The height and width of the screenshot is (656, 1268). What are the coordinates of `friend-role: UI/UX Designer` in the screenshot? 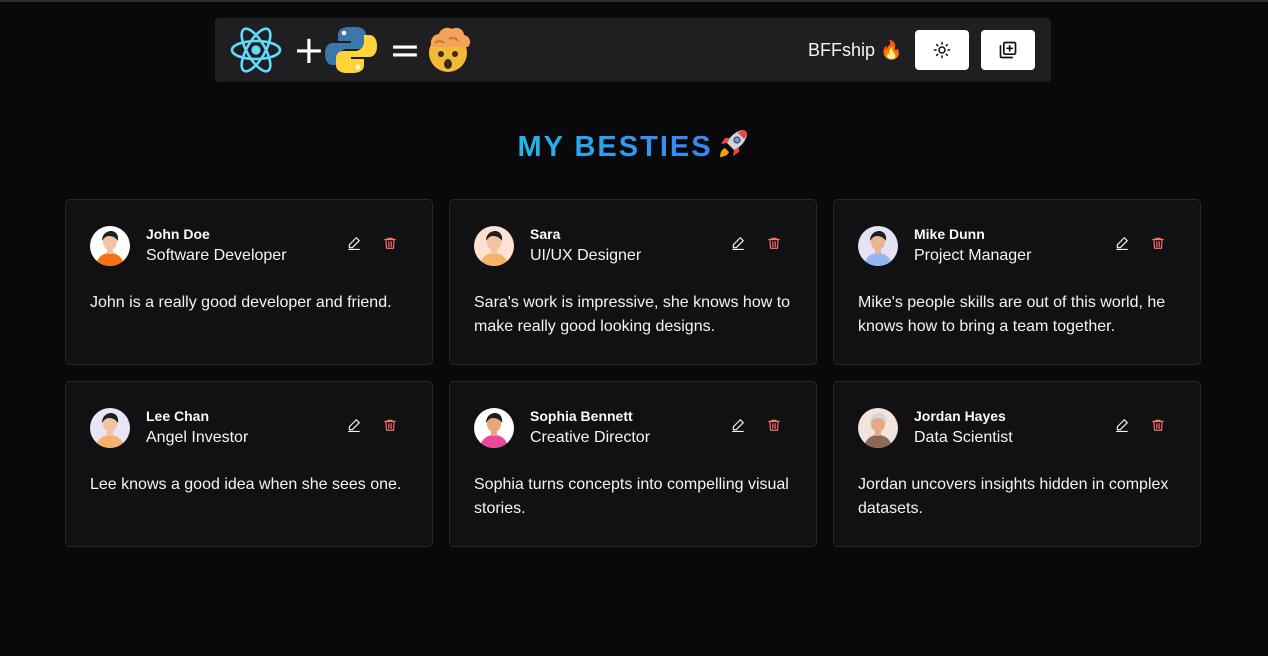 It's located at (586, 255).